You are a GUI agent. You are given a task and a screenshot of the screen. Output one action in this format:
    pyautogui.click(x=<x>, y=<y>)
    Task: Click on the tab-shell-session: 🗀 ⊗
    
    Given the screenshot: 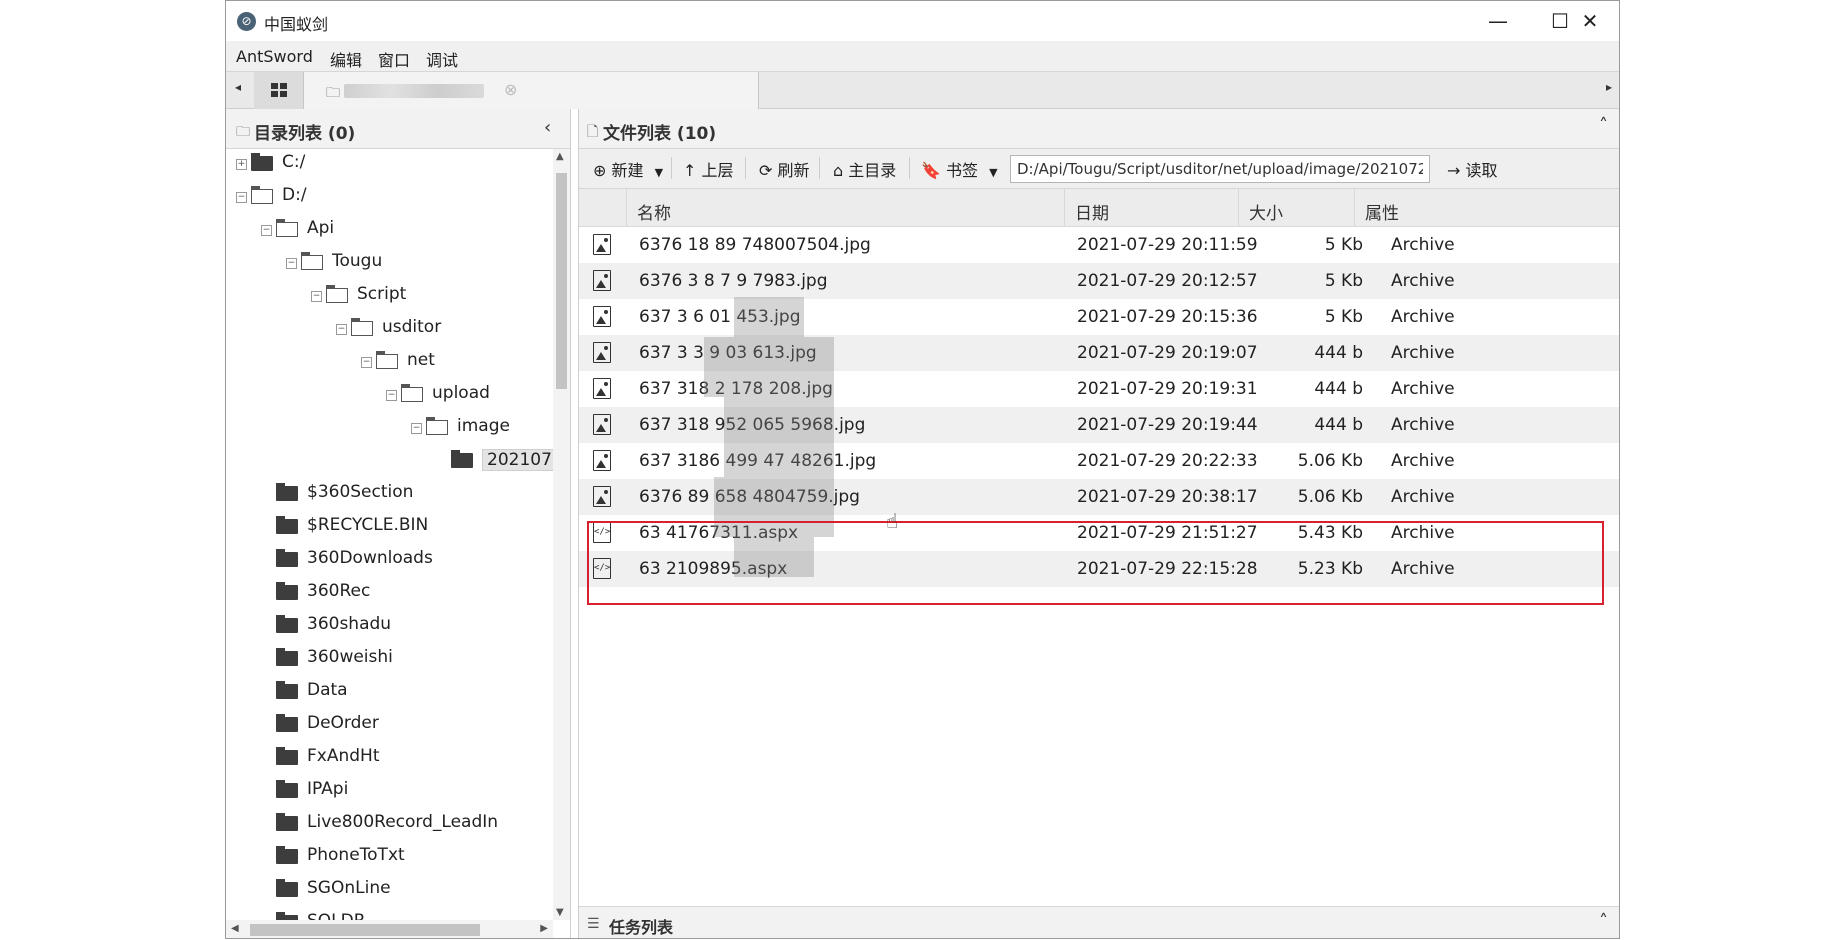 What is the action you would take?
    pyautogui.click(x=531, y=90)
    